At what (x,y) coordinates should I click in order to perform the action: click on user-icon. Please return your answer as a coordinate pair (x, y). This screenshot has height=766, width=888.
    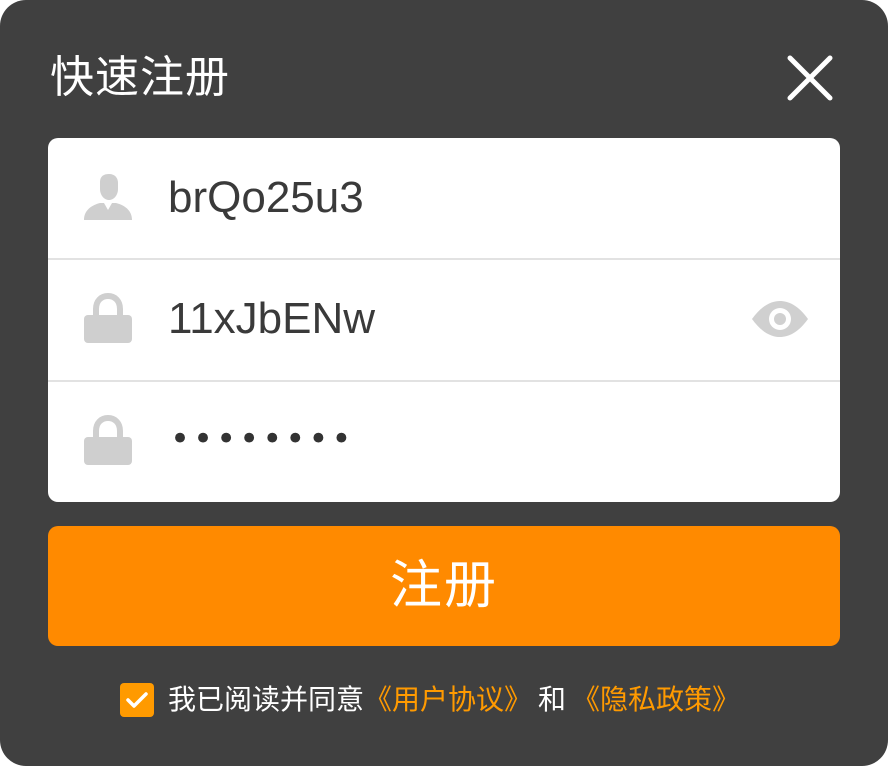
    Looking at the image, I should click on (108, 198).